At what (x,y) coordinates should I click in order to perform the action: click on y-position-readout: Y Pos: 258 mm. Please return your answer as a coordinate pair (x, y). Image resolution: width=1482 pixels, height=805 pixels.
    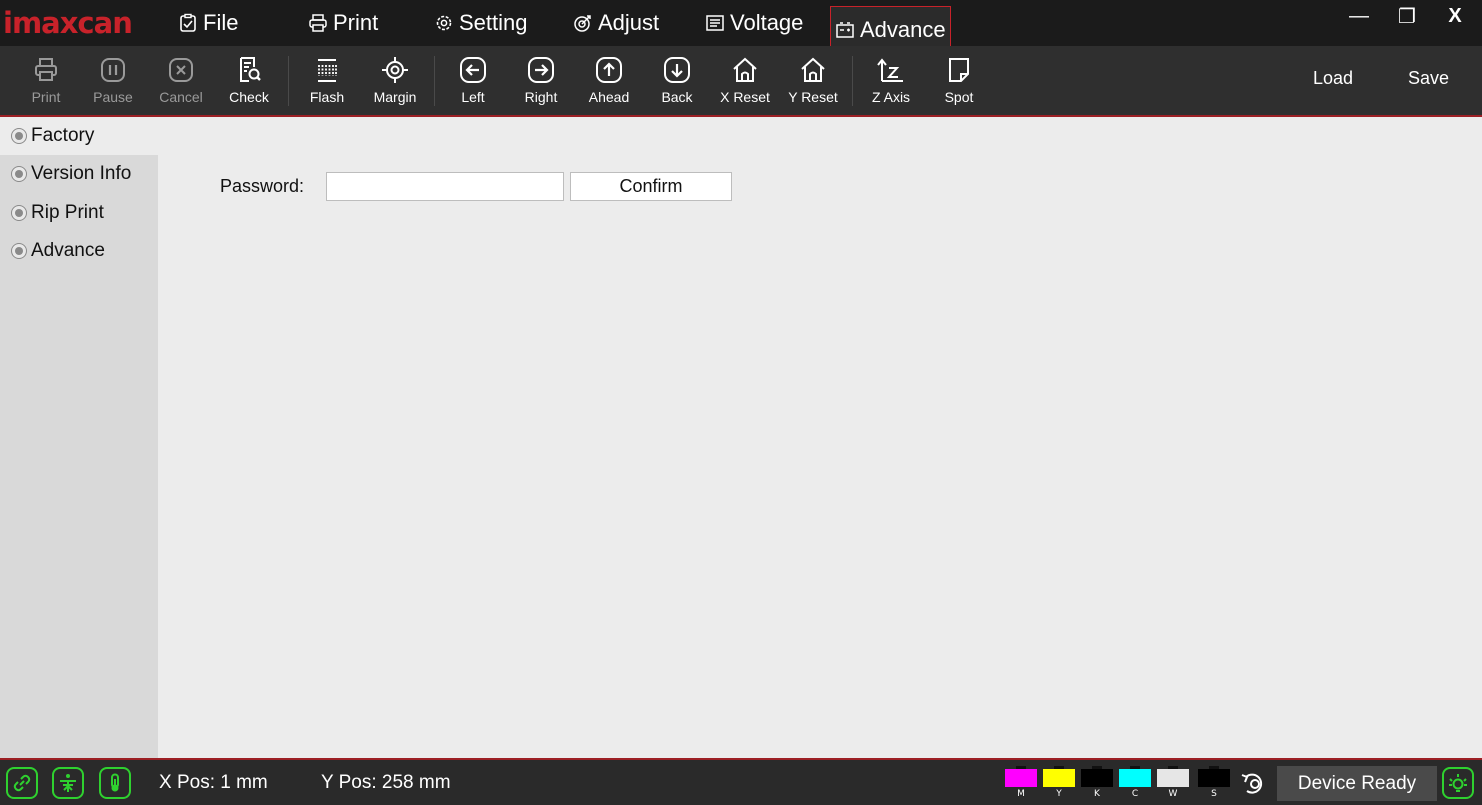
    Looking at the image, I should click on (386, 782).